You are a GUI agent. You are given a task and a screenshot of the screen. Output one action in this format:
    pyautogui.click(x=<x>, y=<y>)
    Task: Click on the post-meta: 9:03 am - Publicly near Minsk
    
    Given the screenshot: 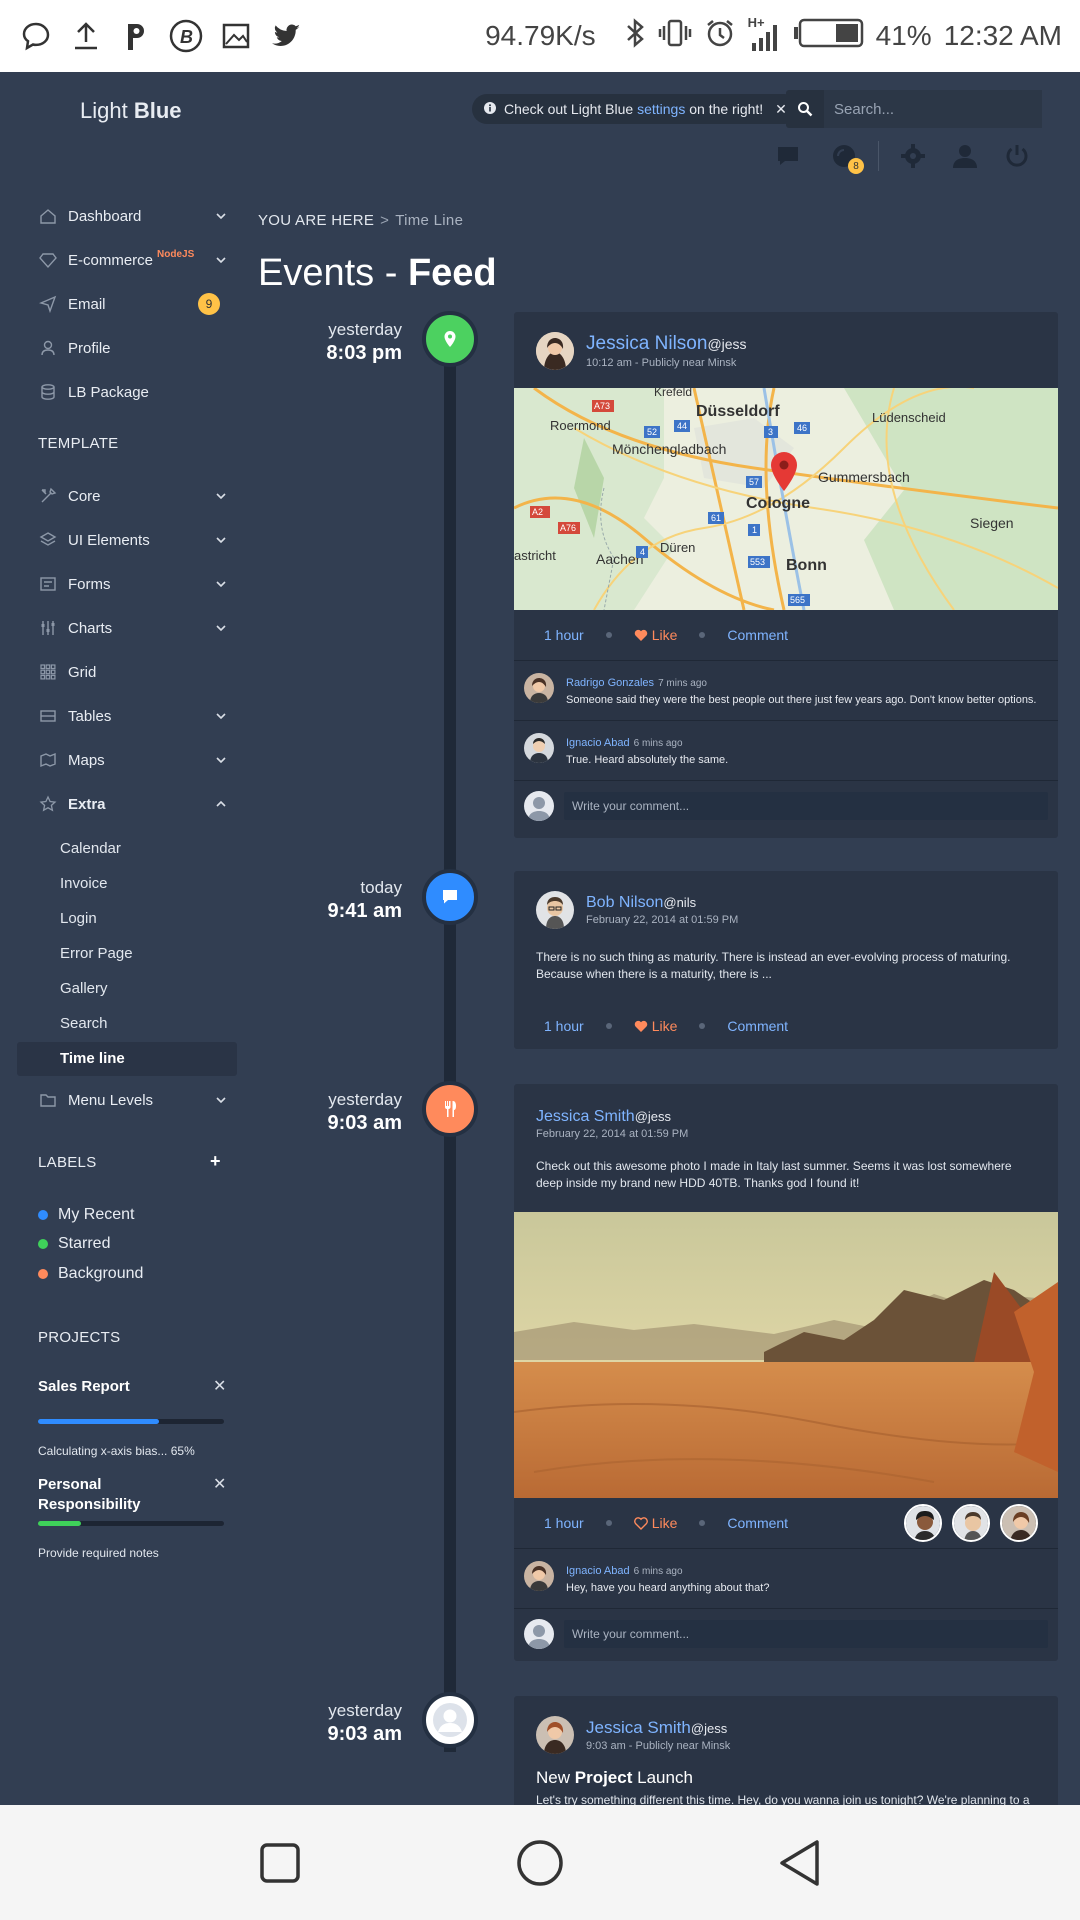 What is the action you would take?
    pyautogui.click(x=658, y=1746)
    